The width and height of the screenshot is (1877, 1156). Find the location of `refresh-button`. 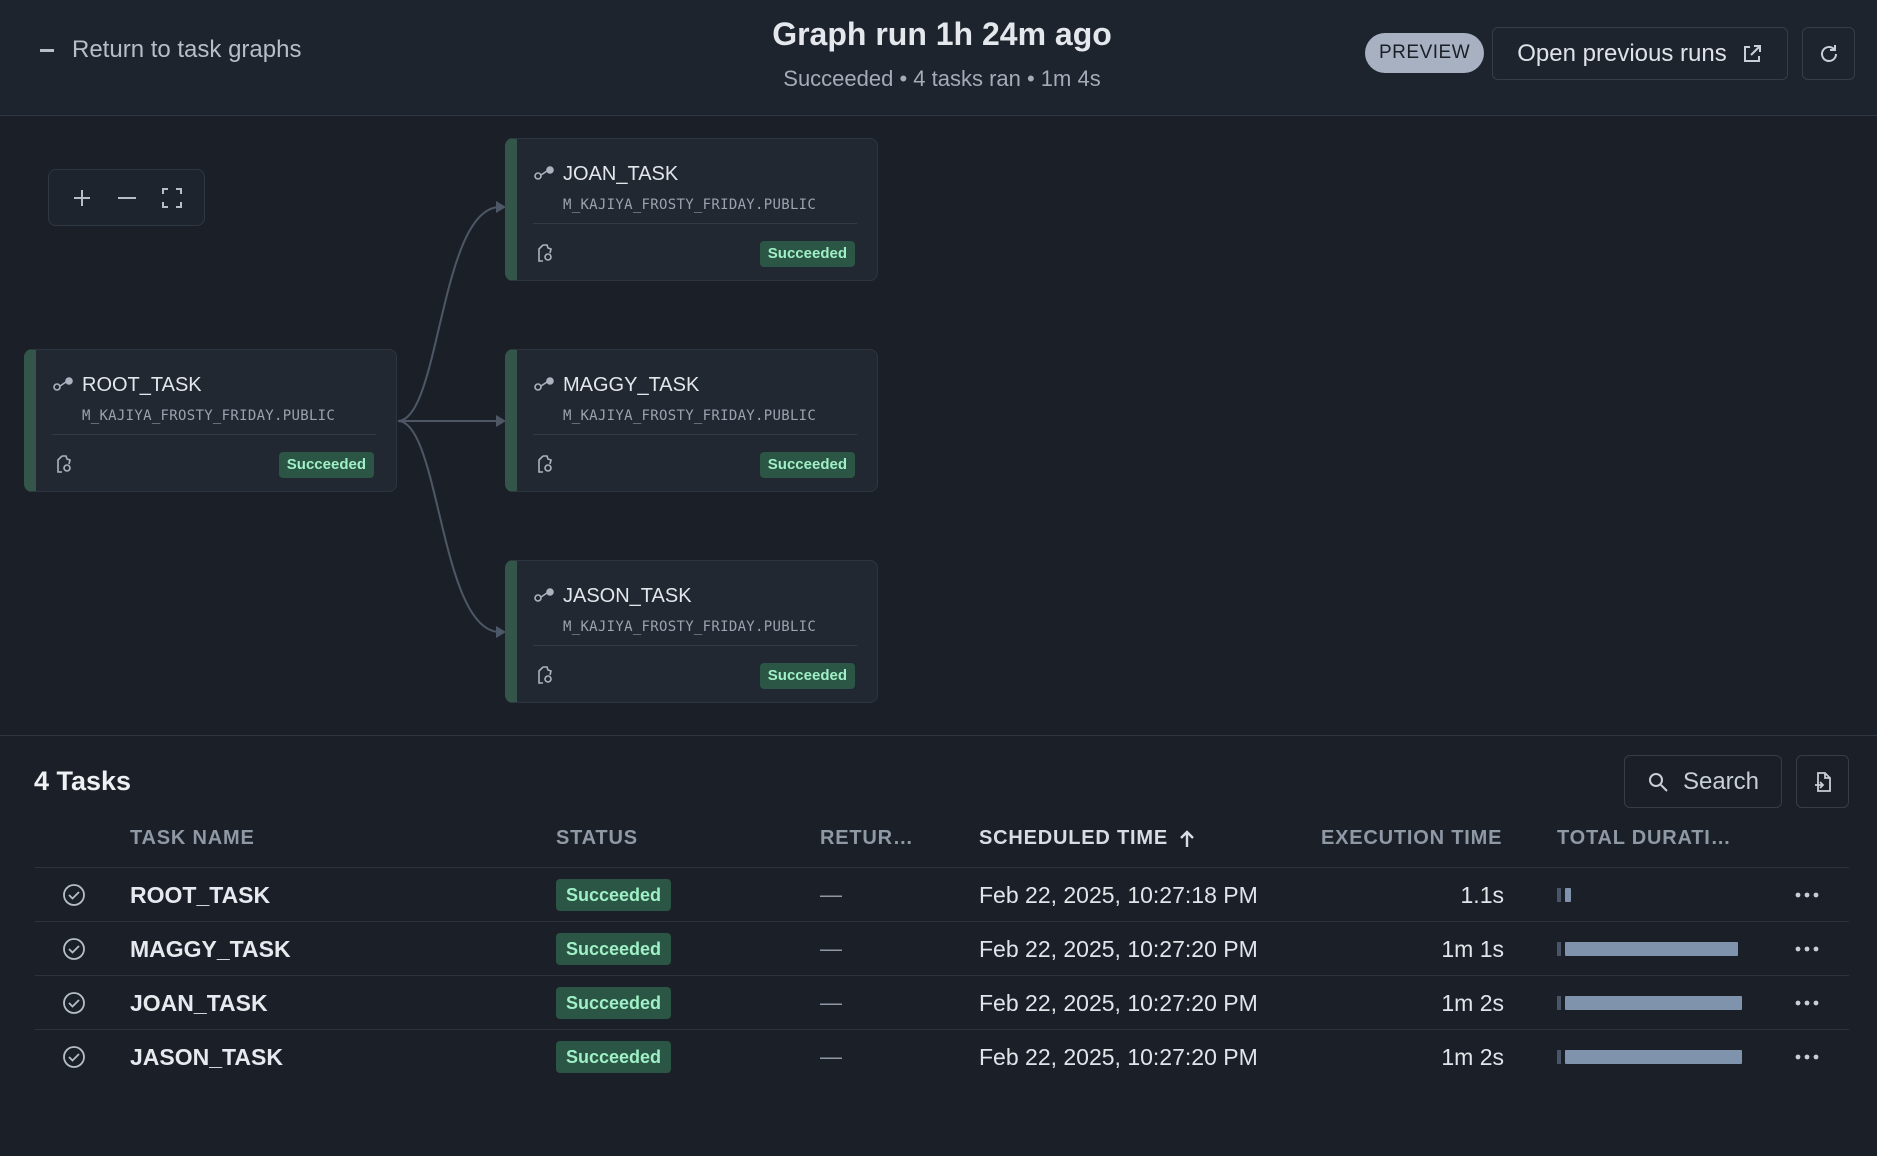

refresh-button is located at coordinates (1828, 53).